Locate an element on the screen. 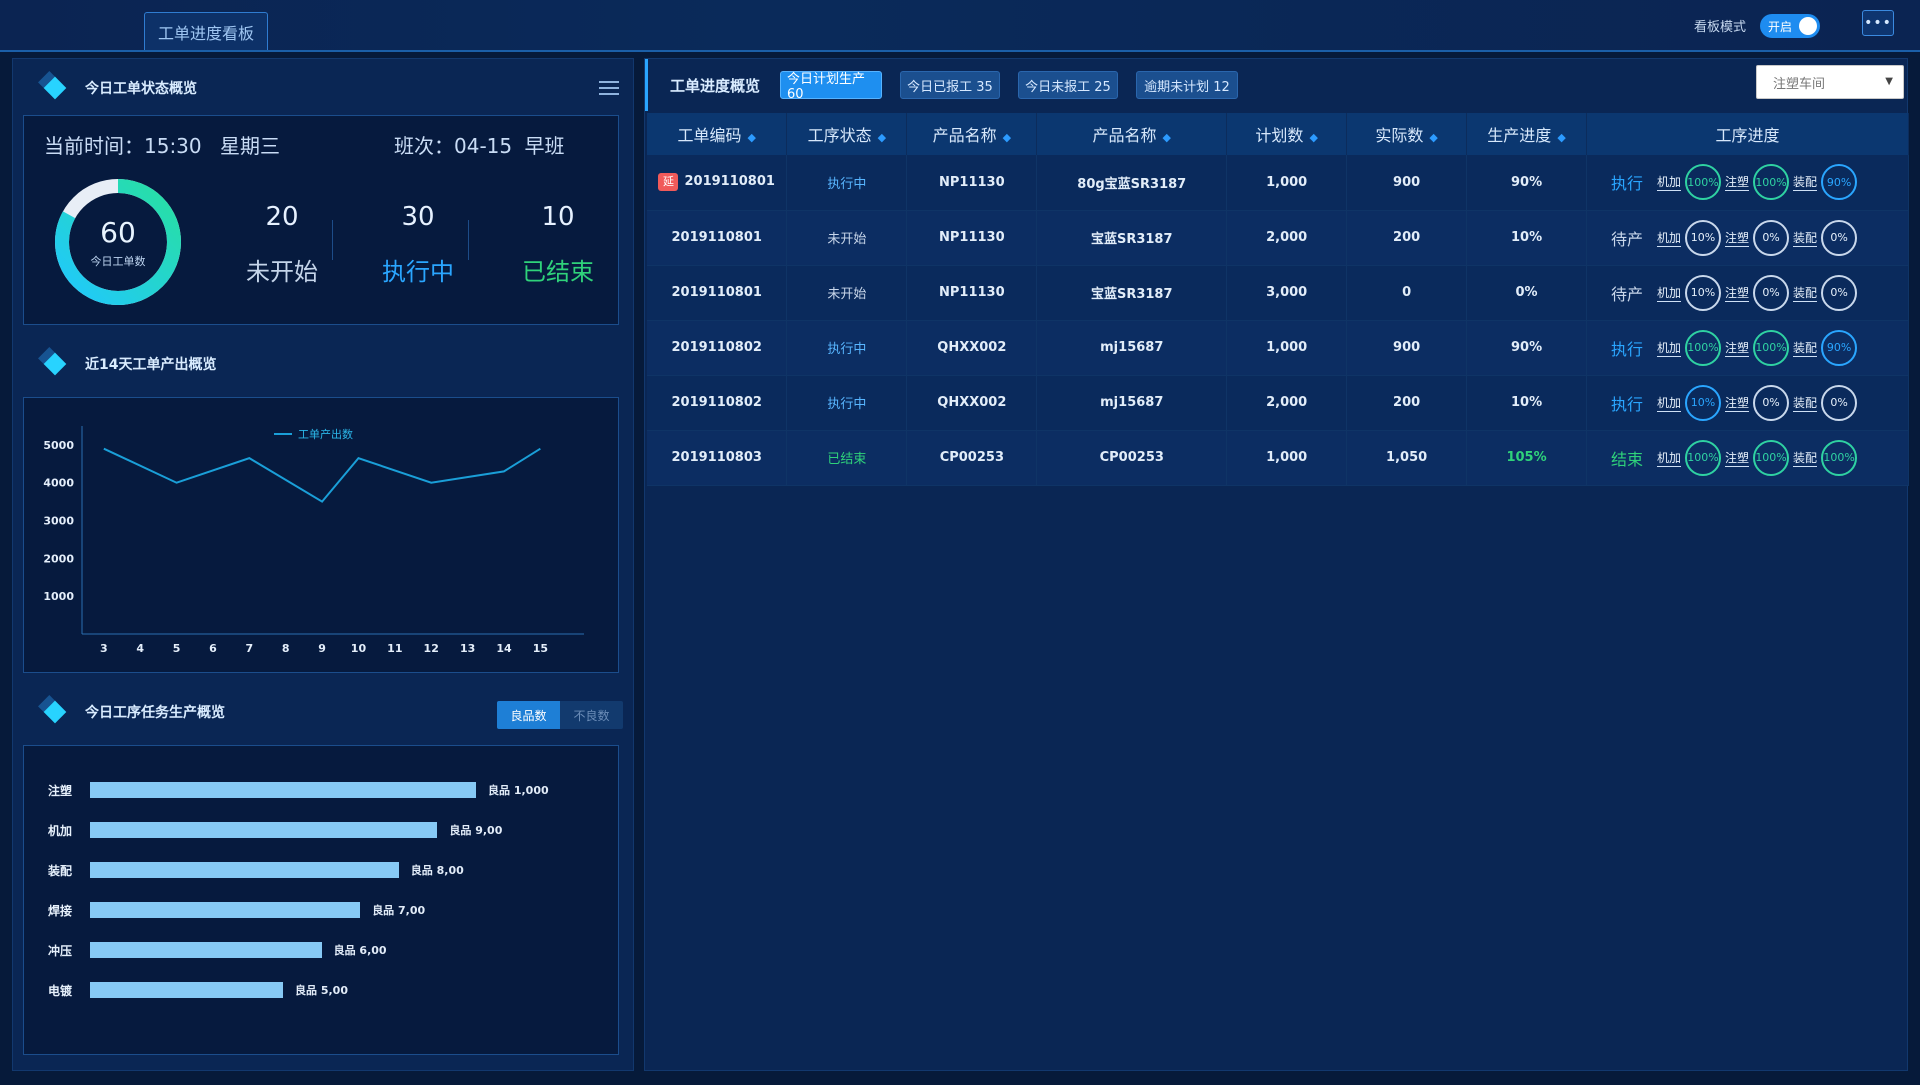 Image resolution: width=1920 pixels, height=1085 pixels. bar-value-label: 良品 1,000 is located at coordinates (518, 790).